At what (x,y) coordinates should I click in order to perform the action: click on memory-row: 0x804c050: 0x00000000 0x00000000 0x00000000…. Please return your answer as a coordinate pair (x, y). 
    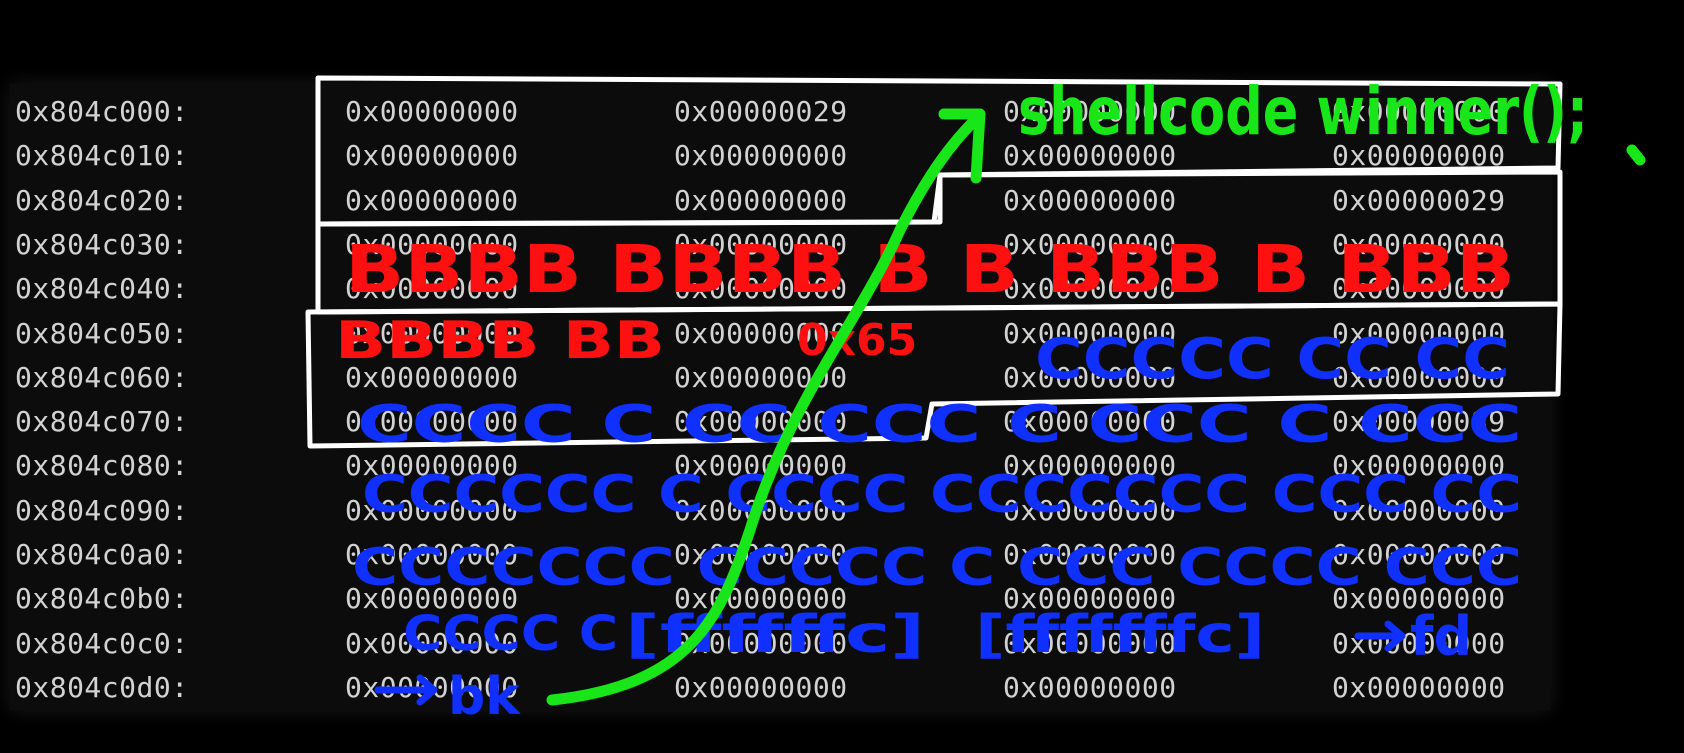
    Looking at the image, I should click on (780, 334).